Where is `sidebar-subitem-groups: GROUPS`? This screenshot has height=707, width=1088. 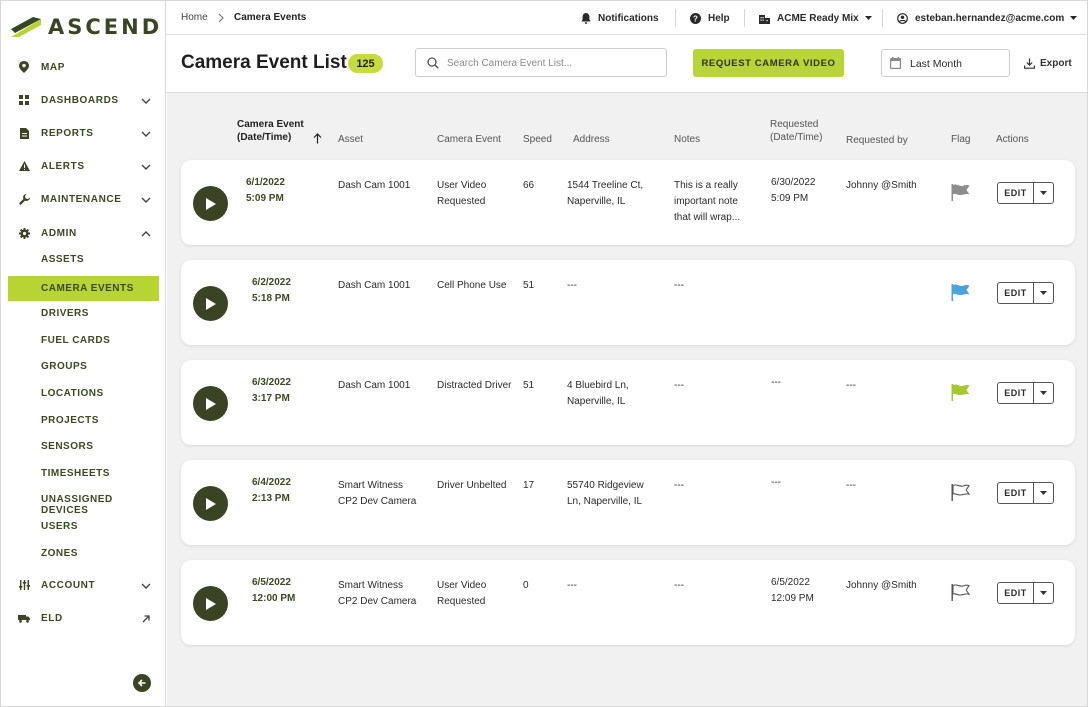
sidebar-subitem-groups: GROUPS is located at coordinates (83, 366).